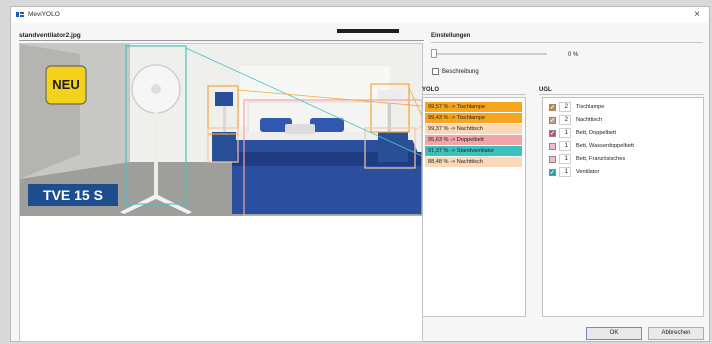  Describe the element at coordinates (489, 54) in the screenshot. I see `confidence-slider` at that location.